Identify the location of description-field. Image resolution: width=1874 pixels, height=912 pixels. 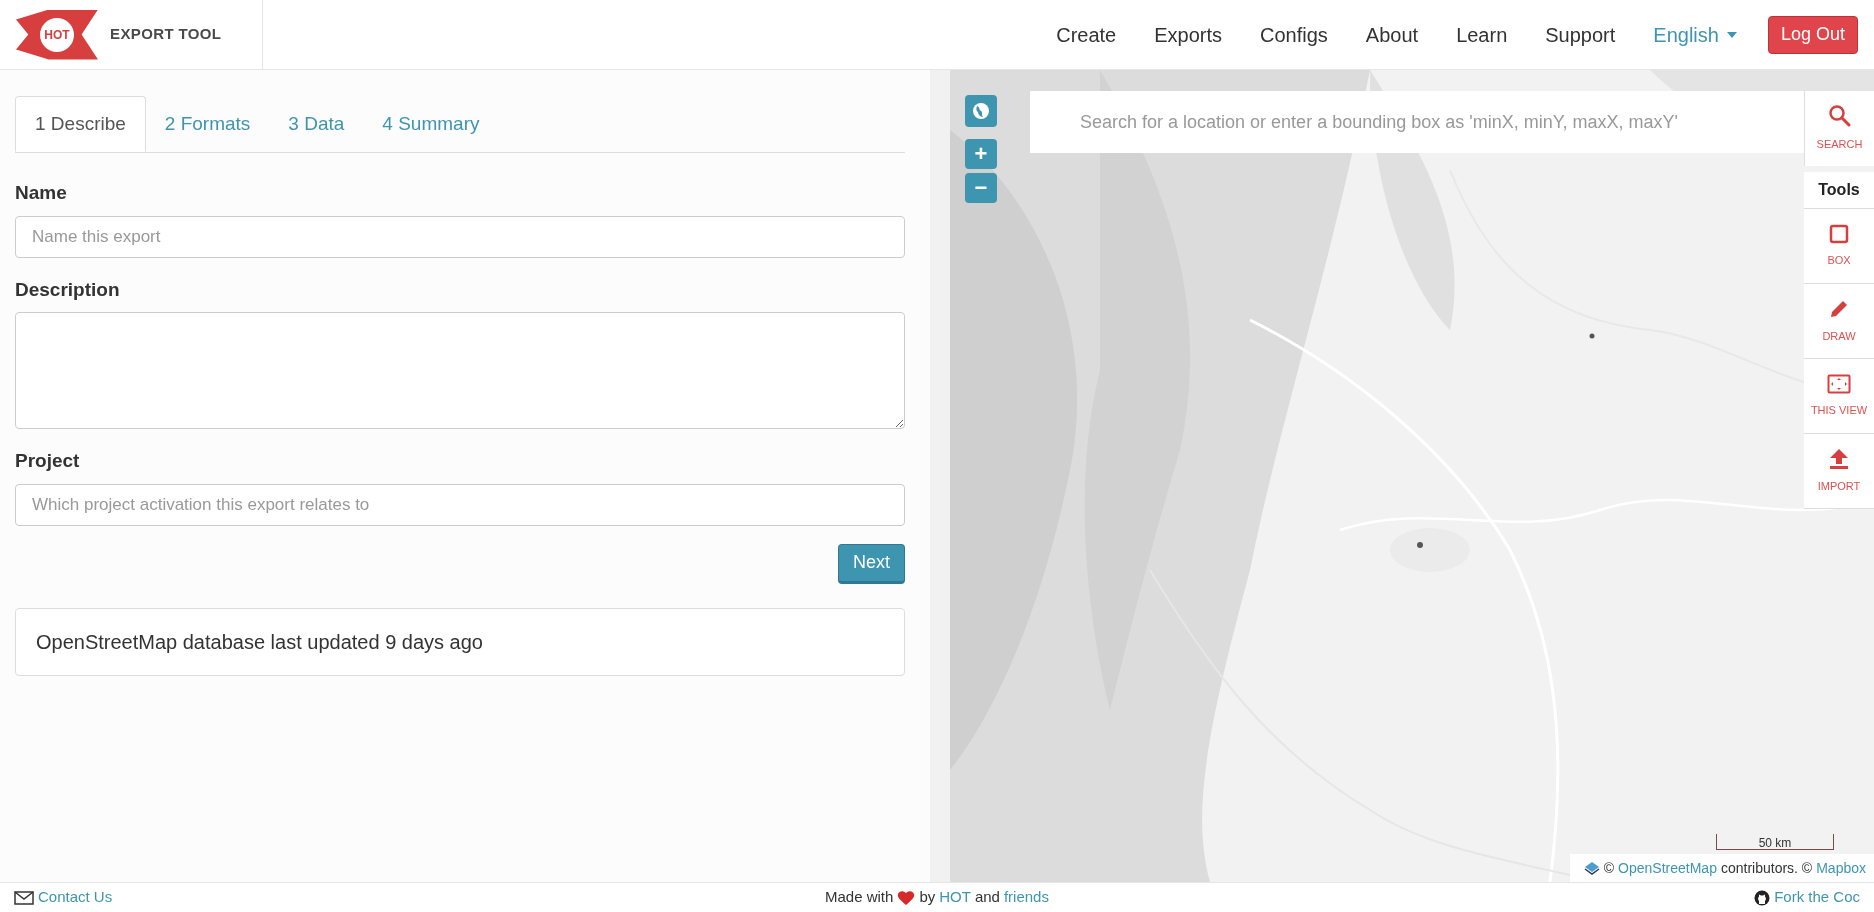
(460, 370).